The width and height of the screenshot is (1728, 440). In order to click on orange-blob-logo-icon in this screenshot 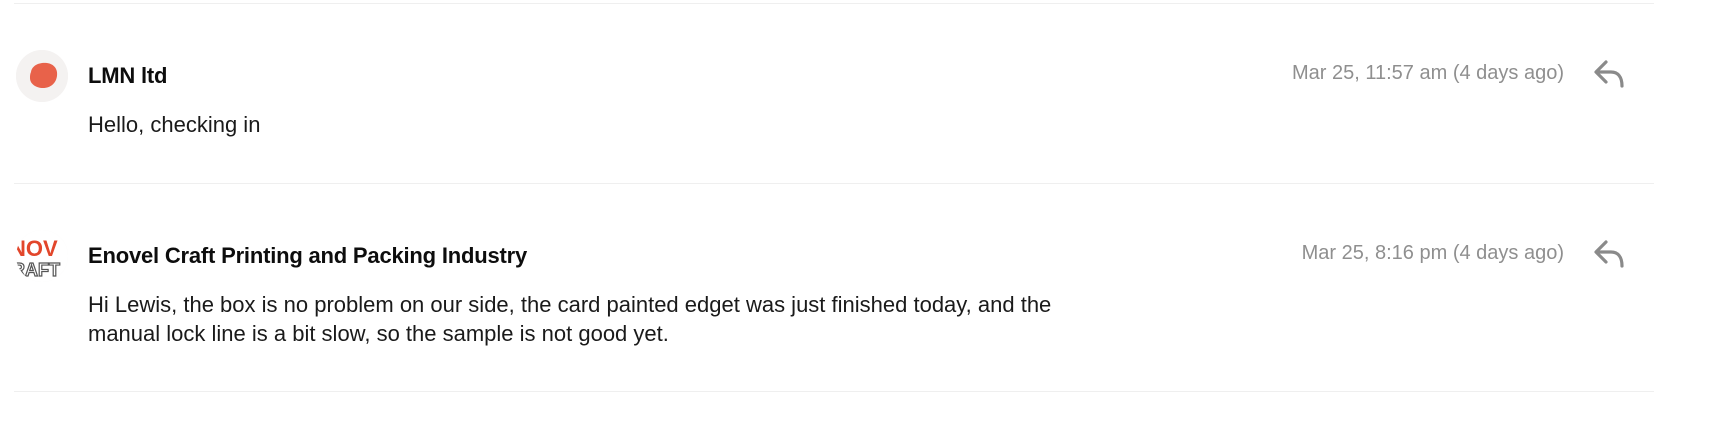, I will do `click(42, 76)`.